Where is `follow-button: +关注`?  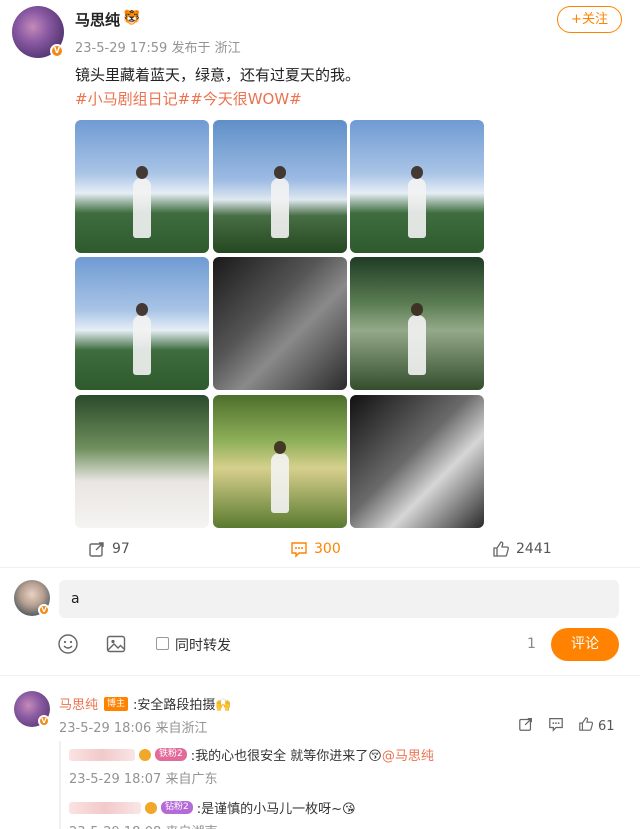
follow-button: +关注 is located at coordinates (589, 19).